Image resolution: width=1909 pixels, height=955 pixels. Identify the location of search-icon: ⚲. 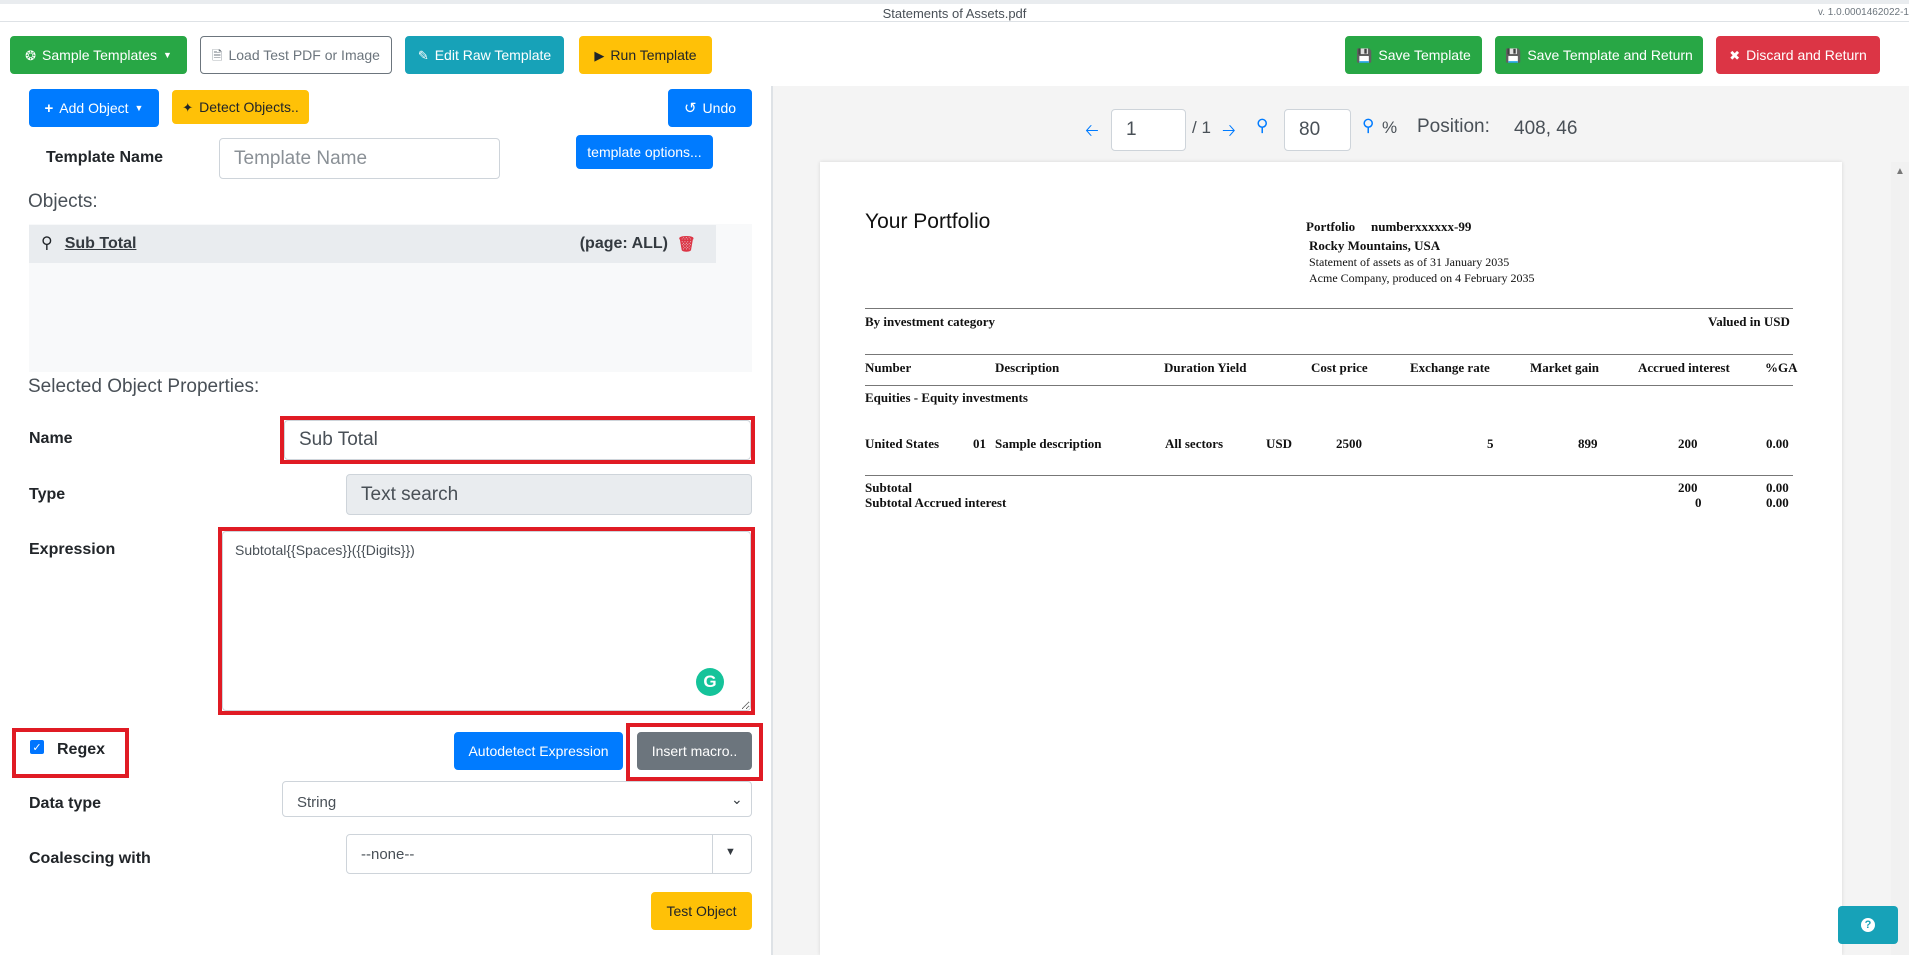
(47, 243).